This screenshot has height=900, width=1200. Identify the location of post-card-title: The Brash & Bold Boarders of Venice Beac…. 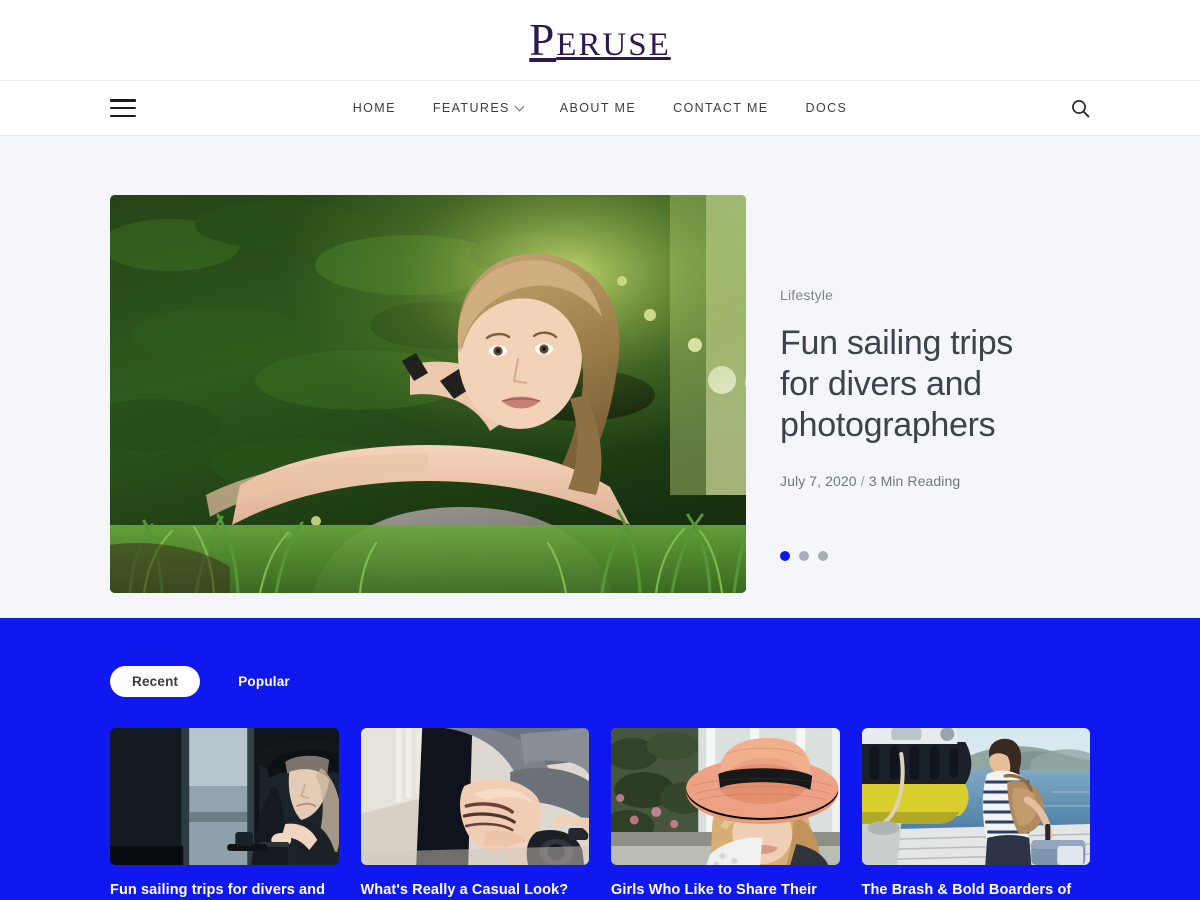
(976, 890).